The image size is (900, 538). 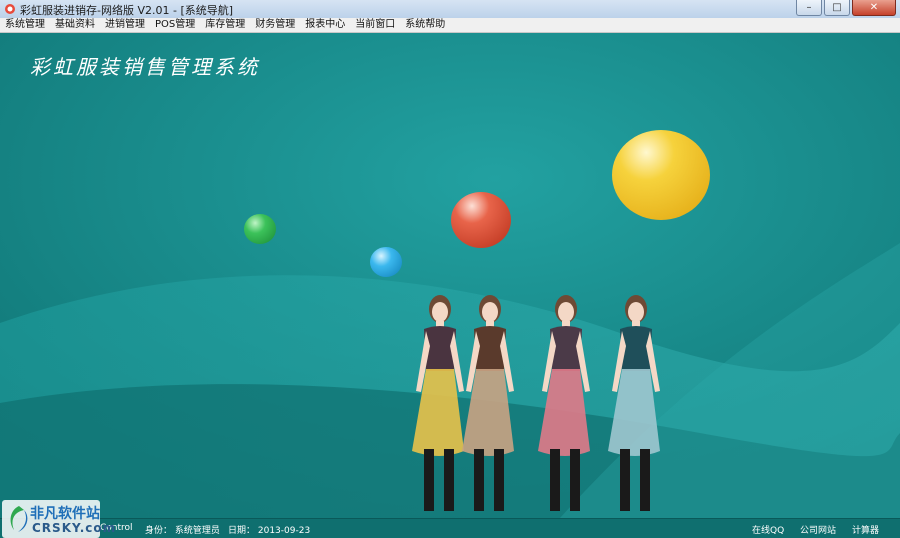 What do you see at coordinates (818, 529) in the screenshot?
I see `company-website-link: 公司网站` at bounding box center [818, 529].